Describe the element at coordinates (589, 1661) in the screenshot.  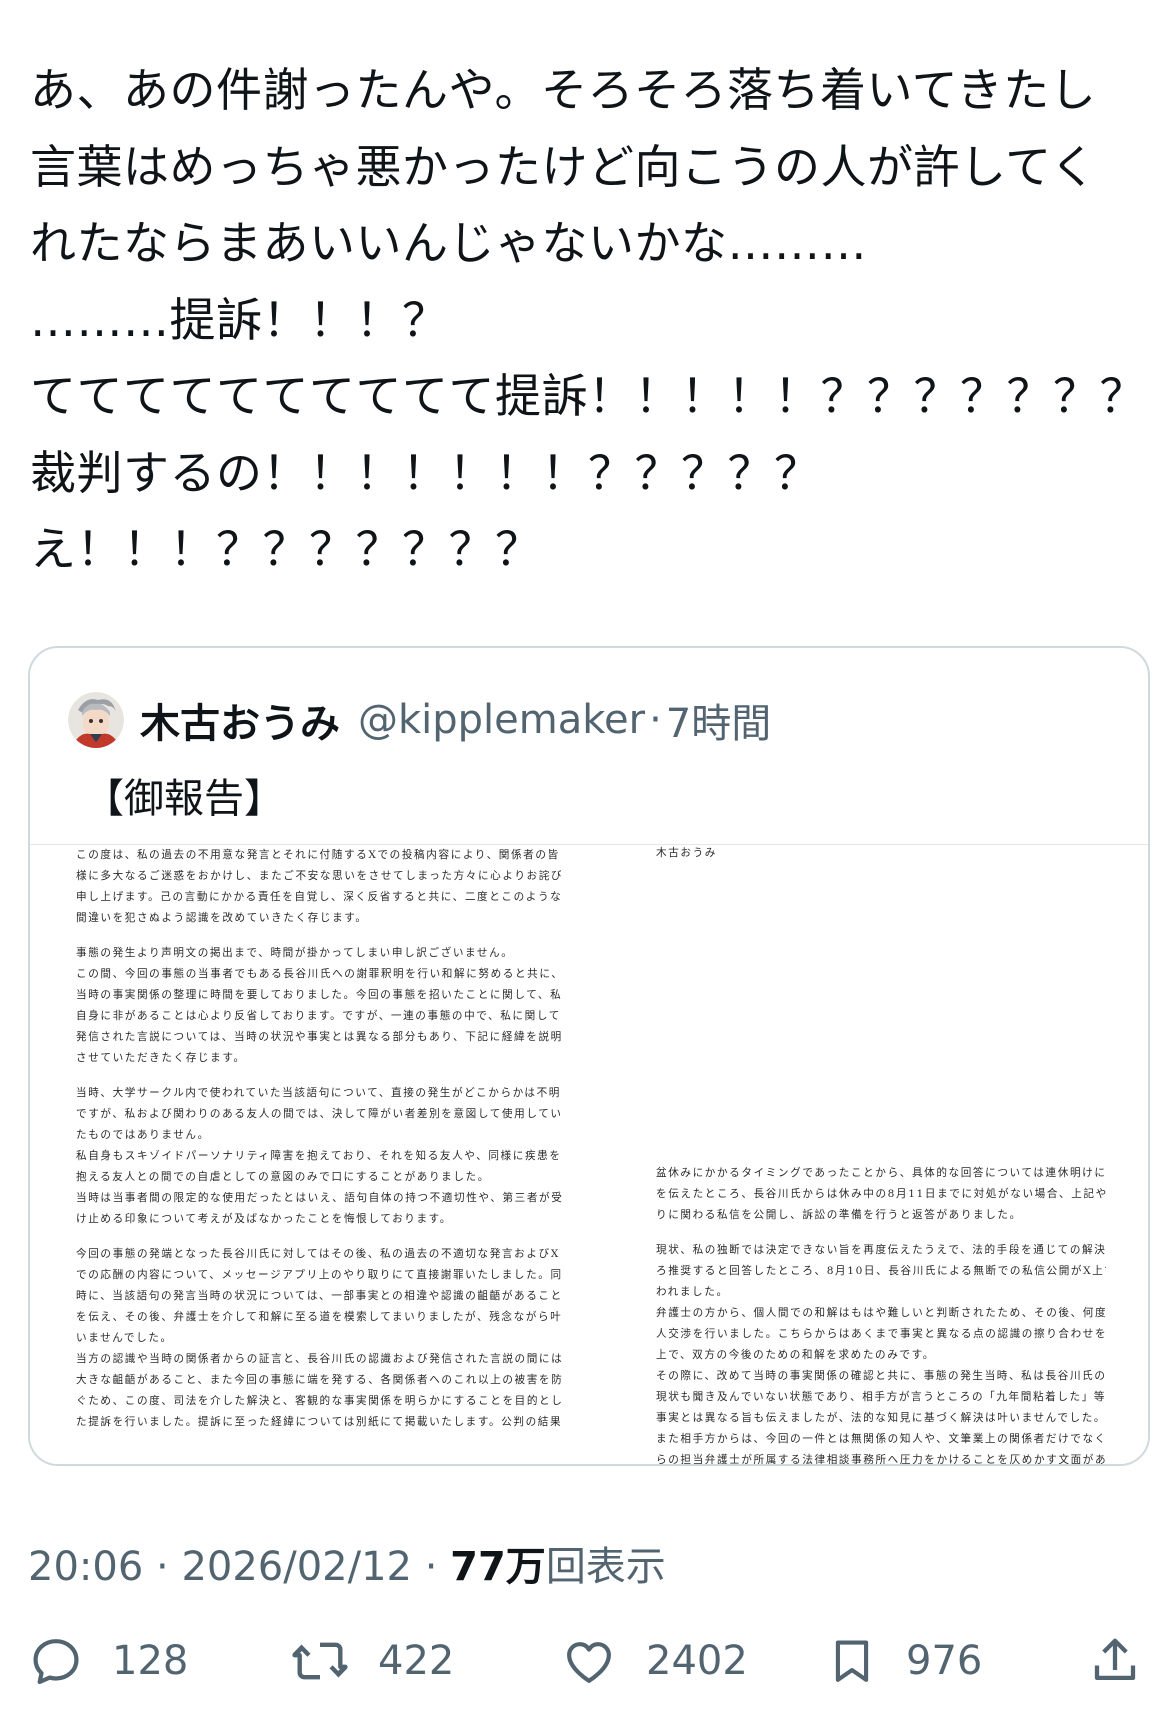
I see `heart-icon` at that location.